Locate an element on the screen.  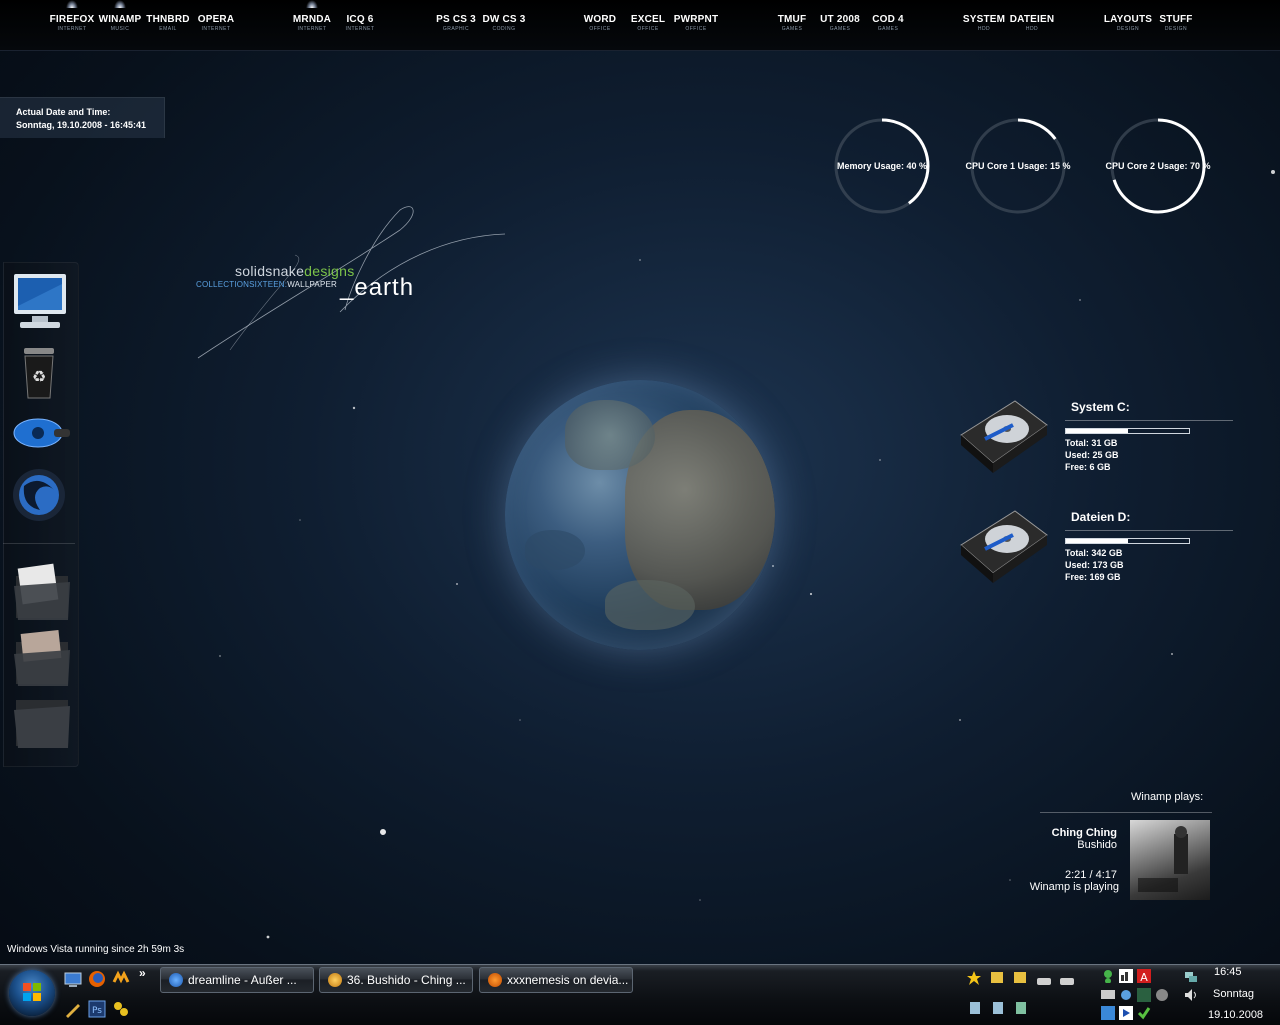
antivirus-icon: A is located at coordinates (1144, 976).